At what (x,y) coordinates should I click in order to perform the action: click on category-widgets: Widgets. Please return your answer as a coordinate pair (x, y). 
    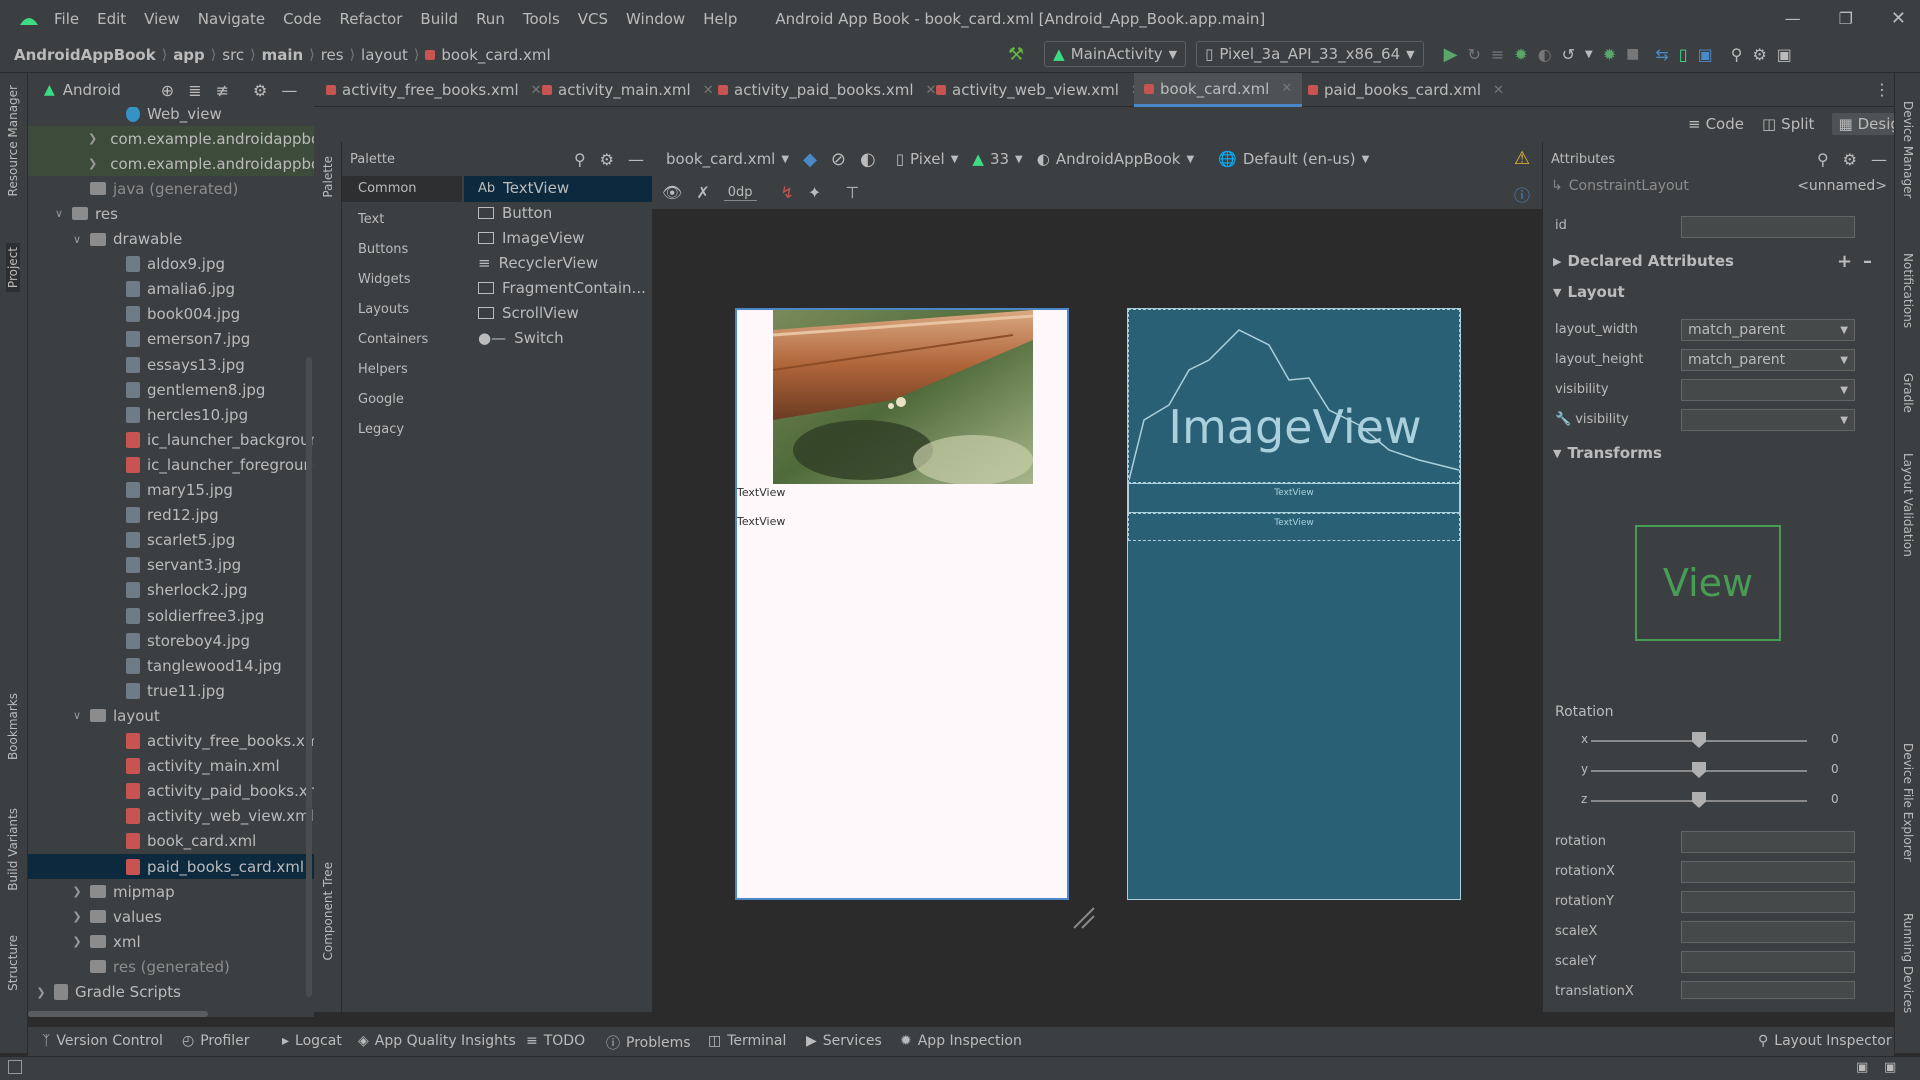
    Looking at the image, I should click on (384, 279).